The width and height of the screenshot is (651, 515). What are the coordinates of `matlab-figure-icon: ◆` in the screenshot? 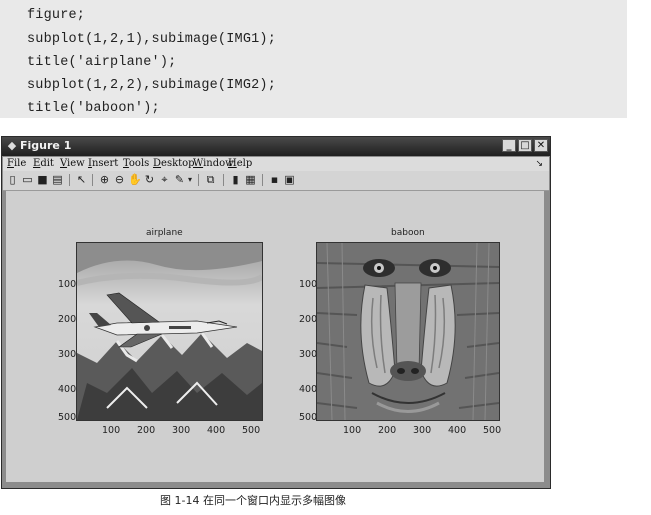 It's located at (12, 146).